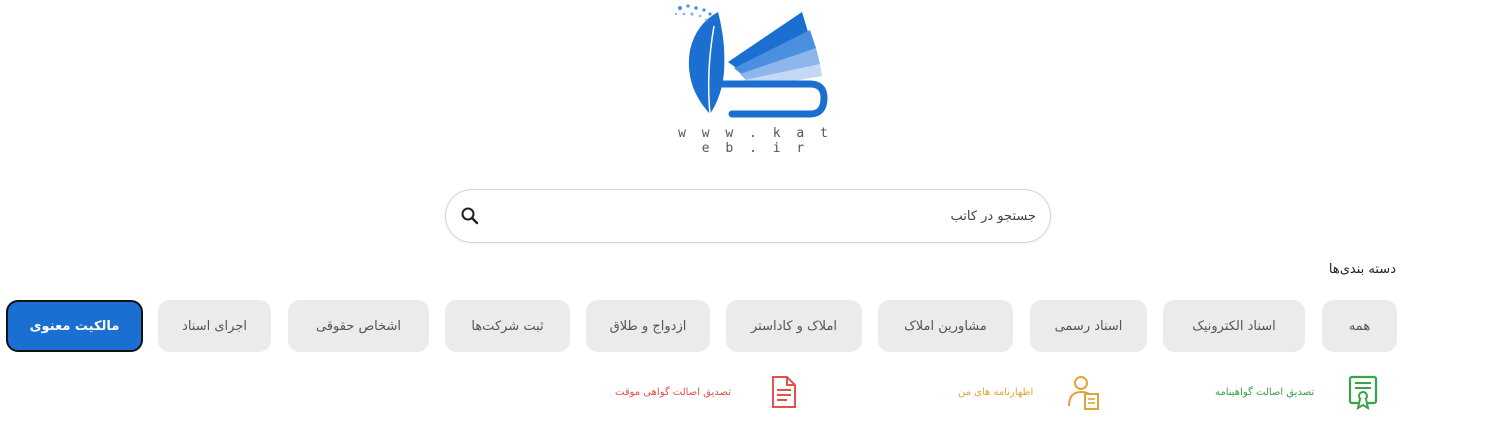 This screenshot has height=430, width=1496. I want to click on category-chip-intellectual-property: مالکیت معنوی, so click(74, 326).